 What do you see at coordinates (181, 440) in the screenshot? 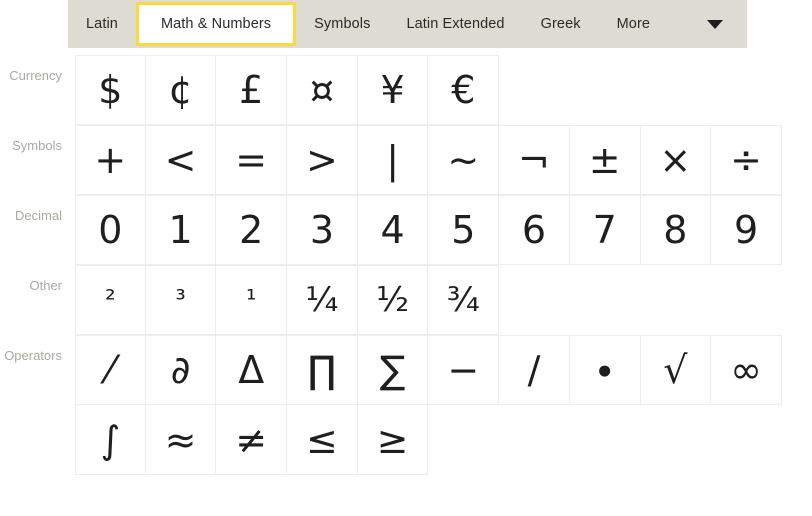
I see `glyph-cell: ≈` at bounding box center [181, 440].